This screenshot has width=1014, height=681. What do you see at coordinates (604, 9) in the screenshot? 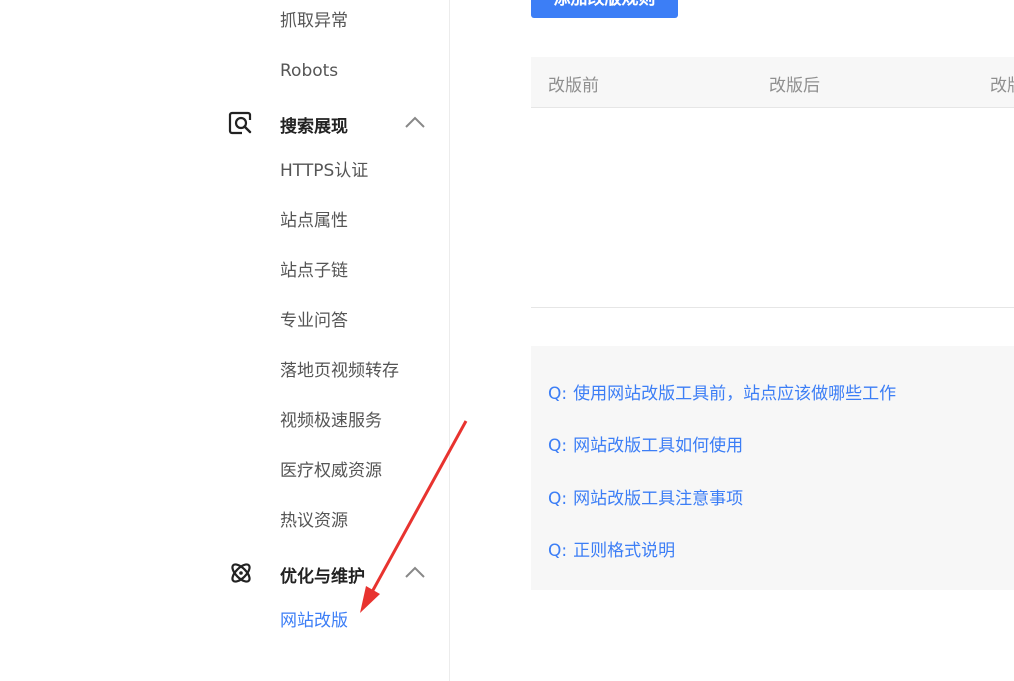
I see `add-rule-button: 添加改版规则` at bounding box center [604, 9].